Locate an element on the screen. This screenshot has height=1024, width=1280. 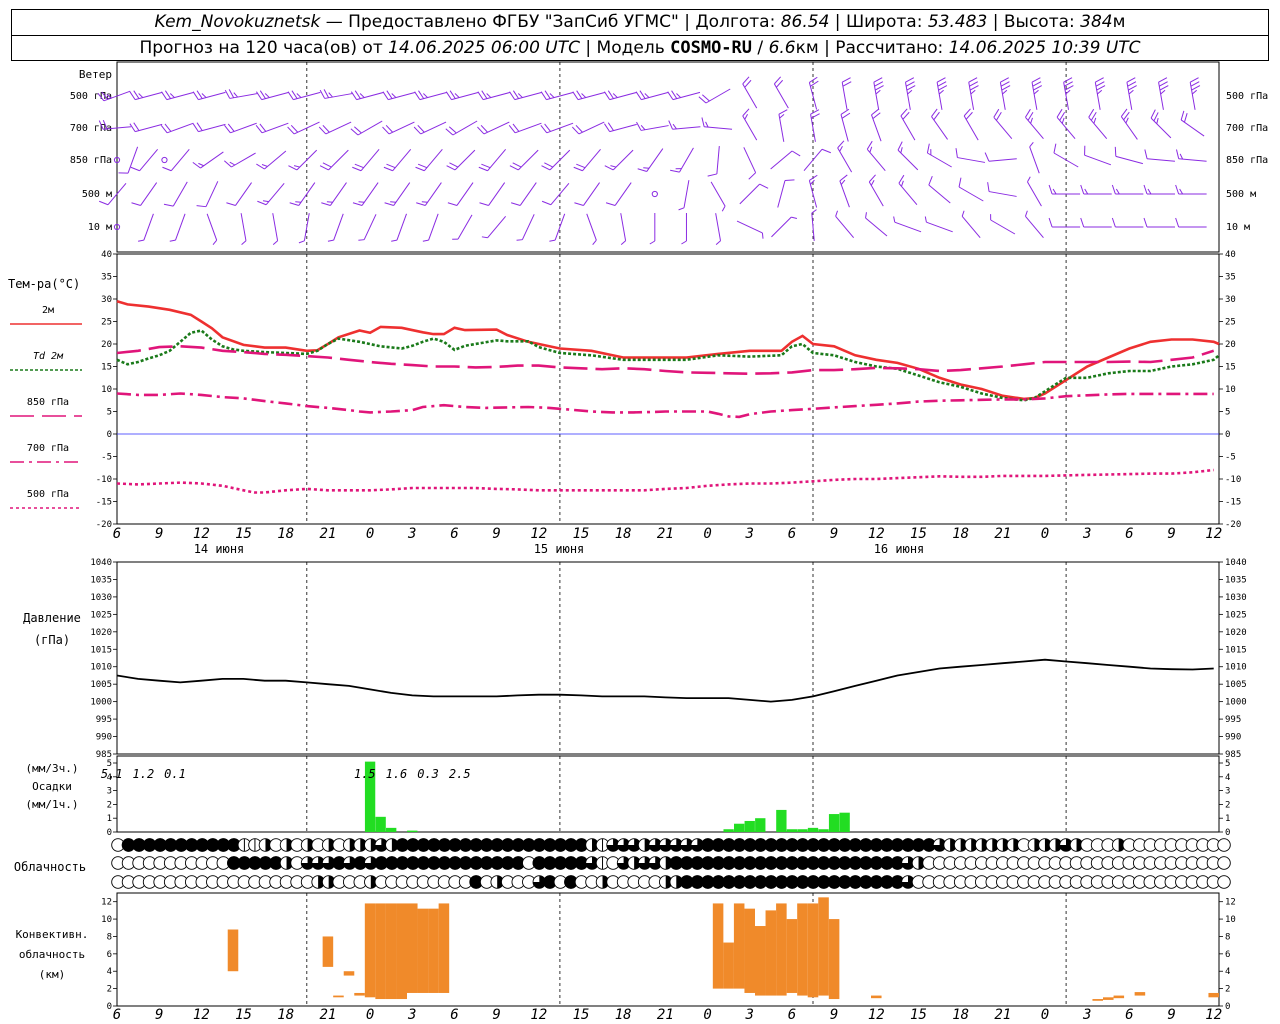
temp-y-tick-label: -10 is located at coordinates (1233, 480).